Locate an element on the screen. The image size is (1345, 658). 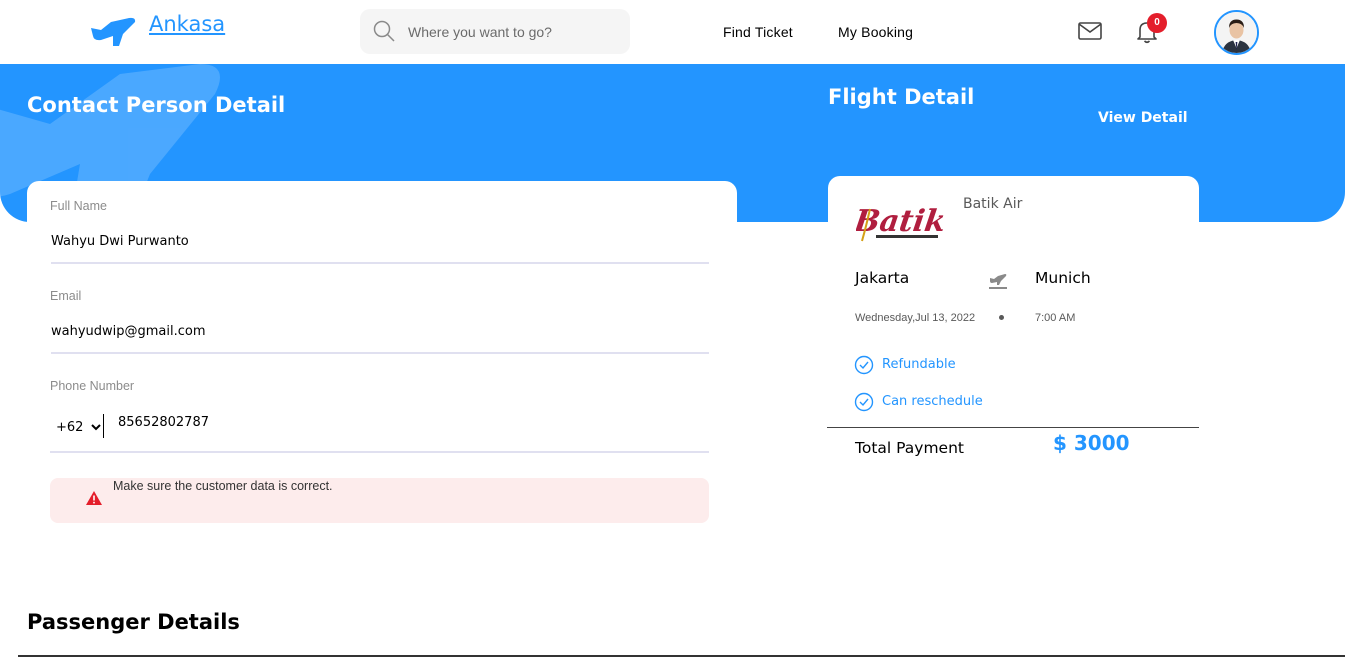
phone-code-select: +62 is located at coordinates (78, 427).